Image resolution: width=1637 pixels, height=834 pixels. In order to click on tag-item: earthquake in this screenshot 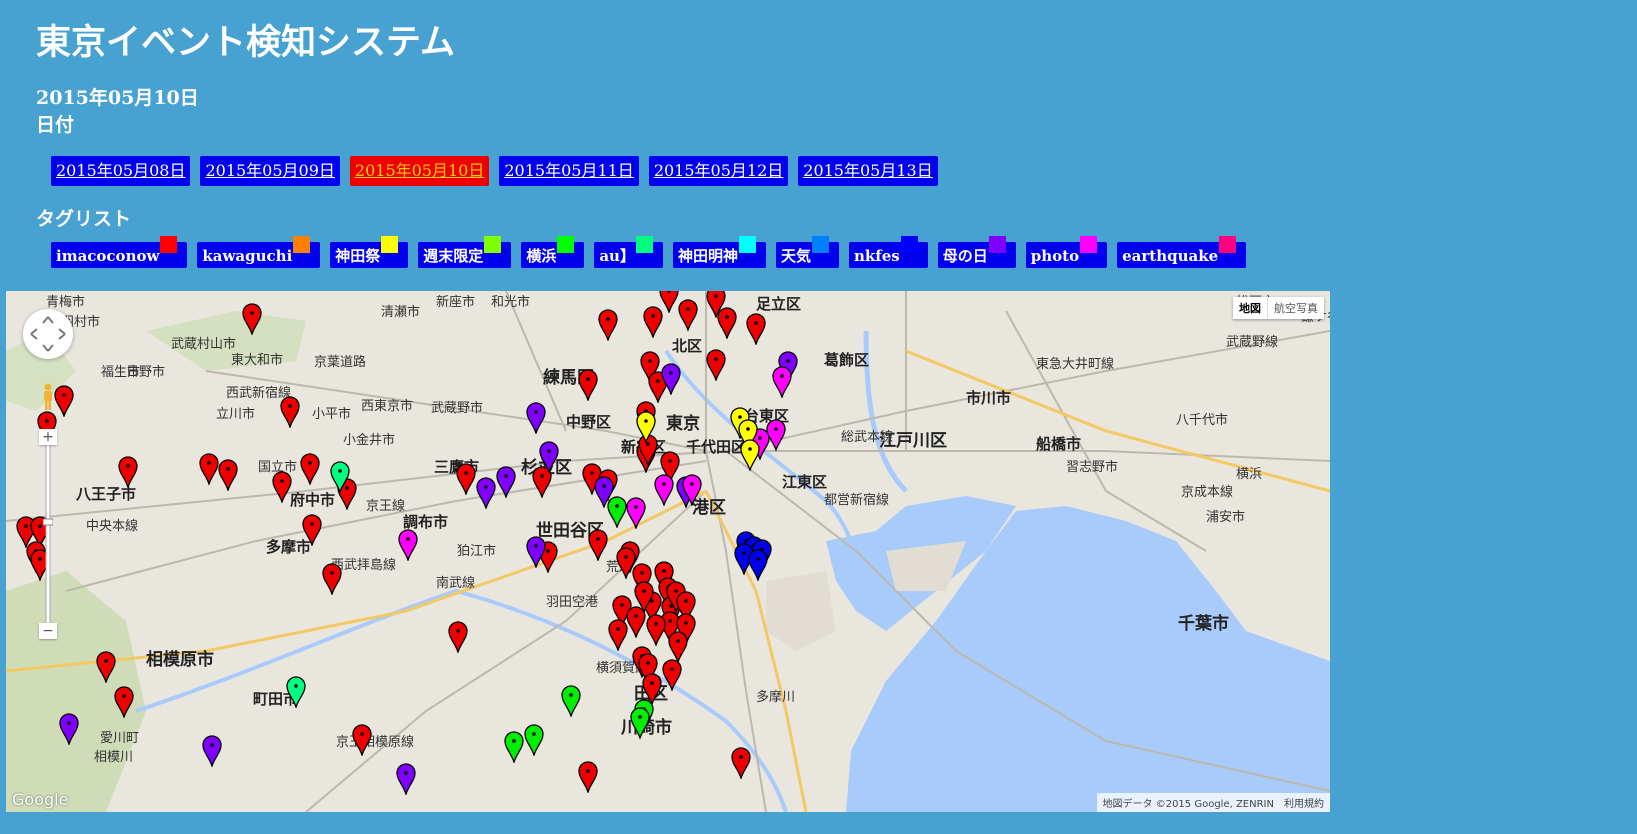, I will do `click(1182, 252)`.